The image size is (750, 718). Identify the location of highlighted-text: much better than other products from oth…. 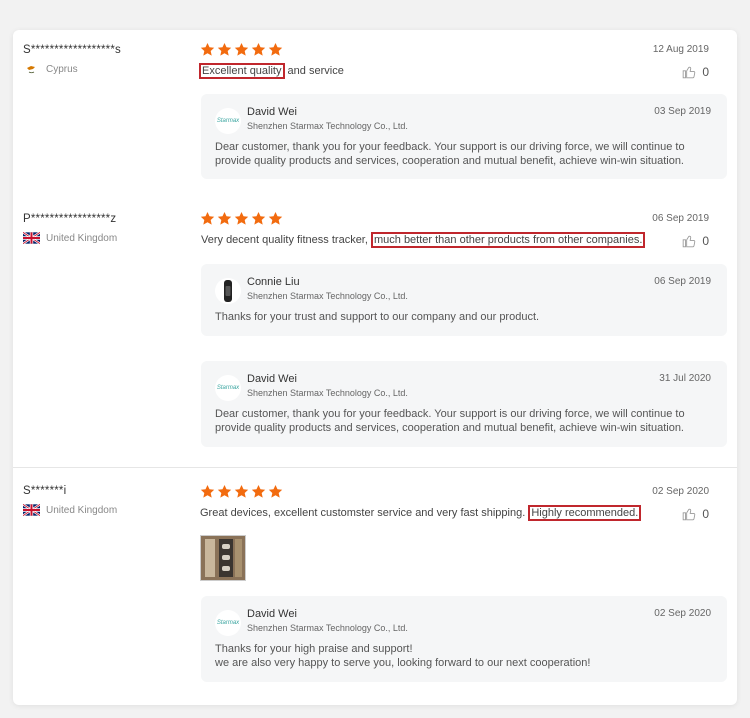
(508, 240).